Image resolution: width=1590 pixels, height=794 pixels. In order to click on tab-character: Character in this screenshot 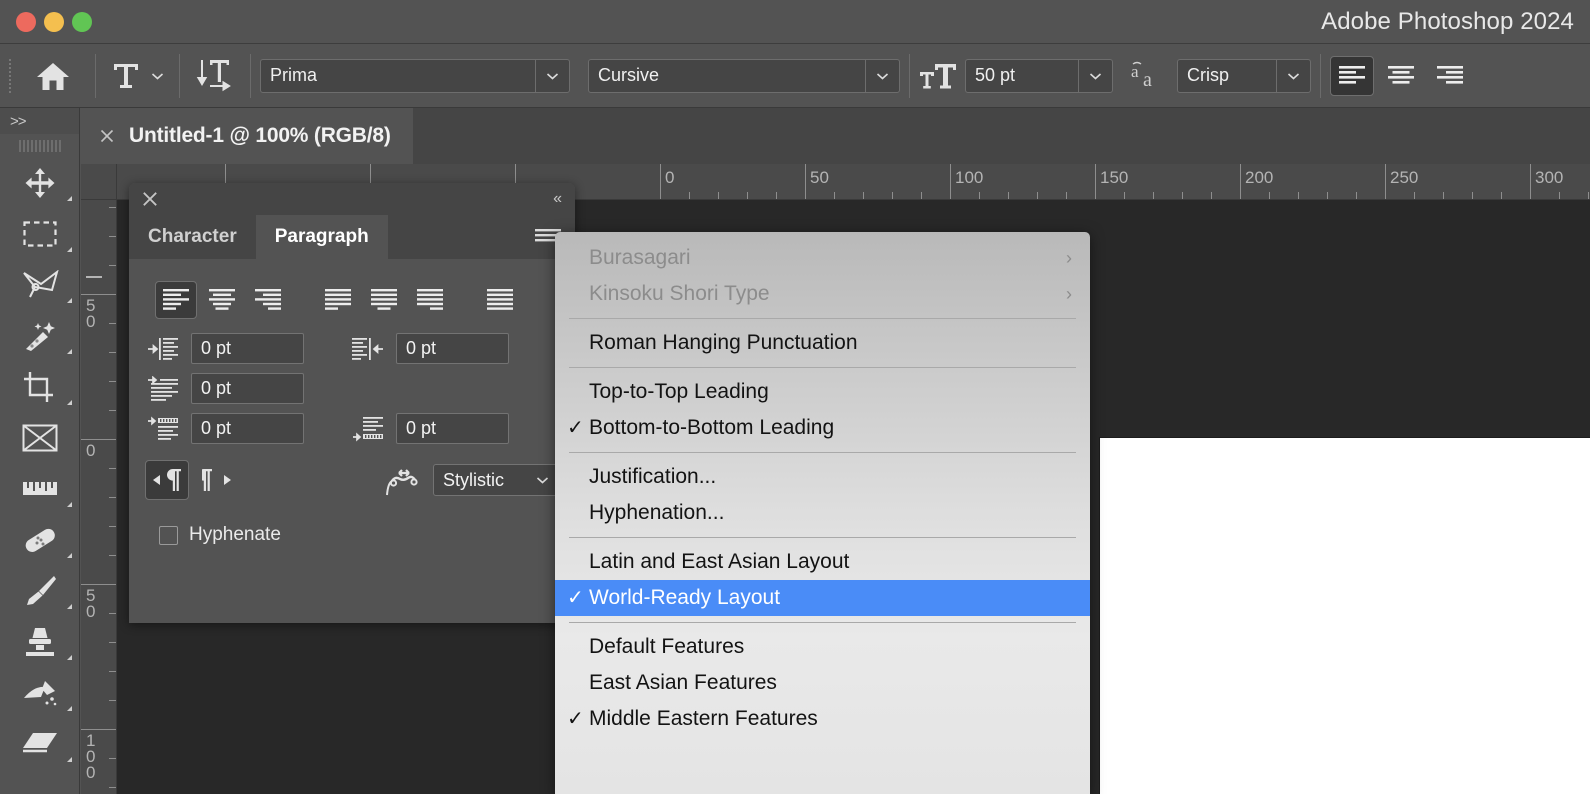, I will do `click(192, 237)`.